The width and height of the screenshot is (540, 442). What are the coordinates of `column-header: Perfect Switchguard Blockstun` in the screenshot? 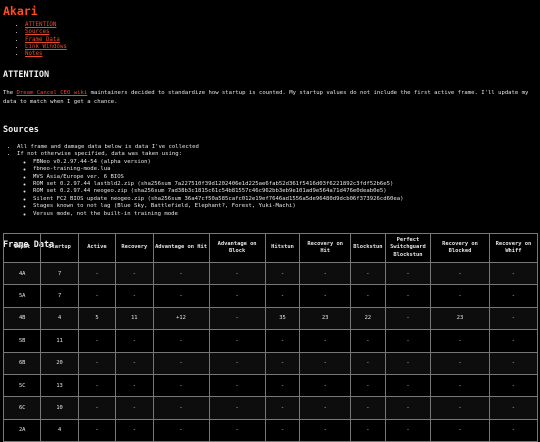 It's located at (408, 248).